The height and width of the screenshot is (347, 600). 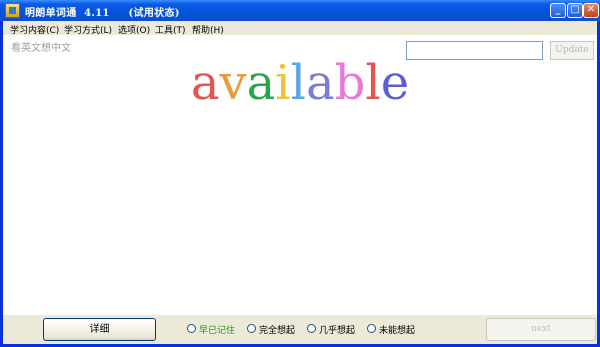 I want to click on maximize-button: □, so click(x=575, y=10).